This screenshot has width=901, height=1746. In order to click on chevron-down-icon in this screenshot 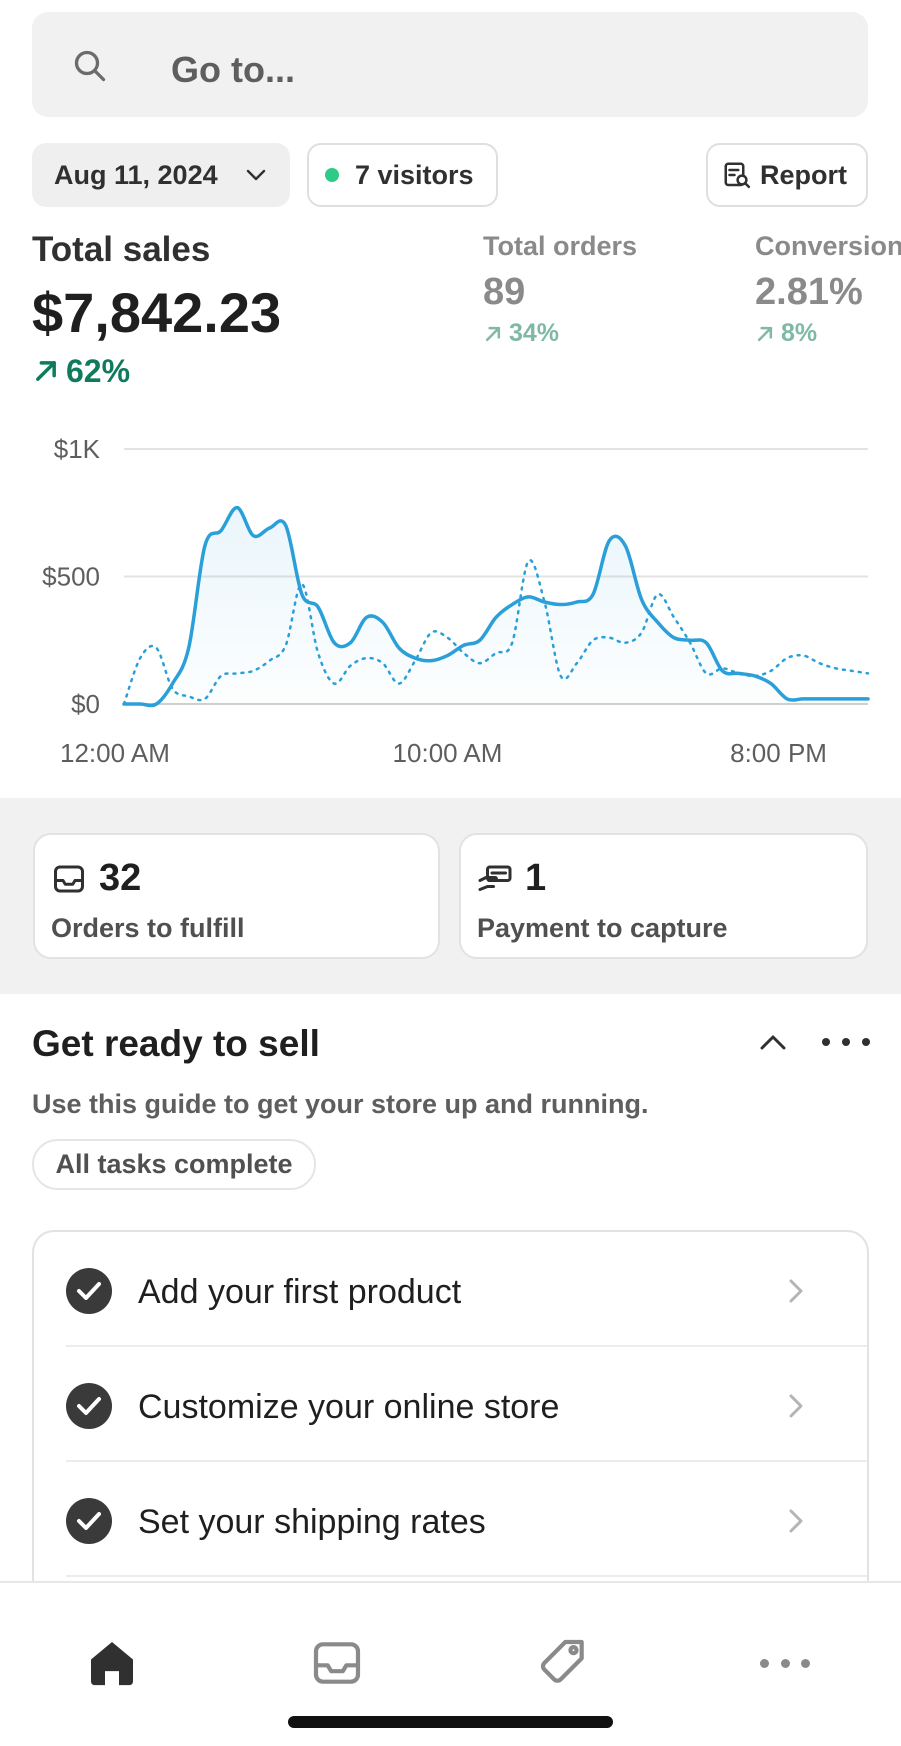, I will do `click(256, 175)`.